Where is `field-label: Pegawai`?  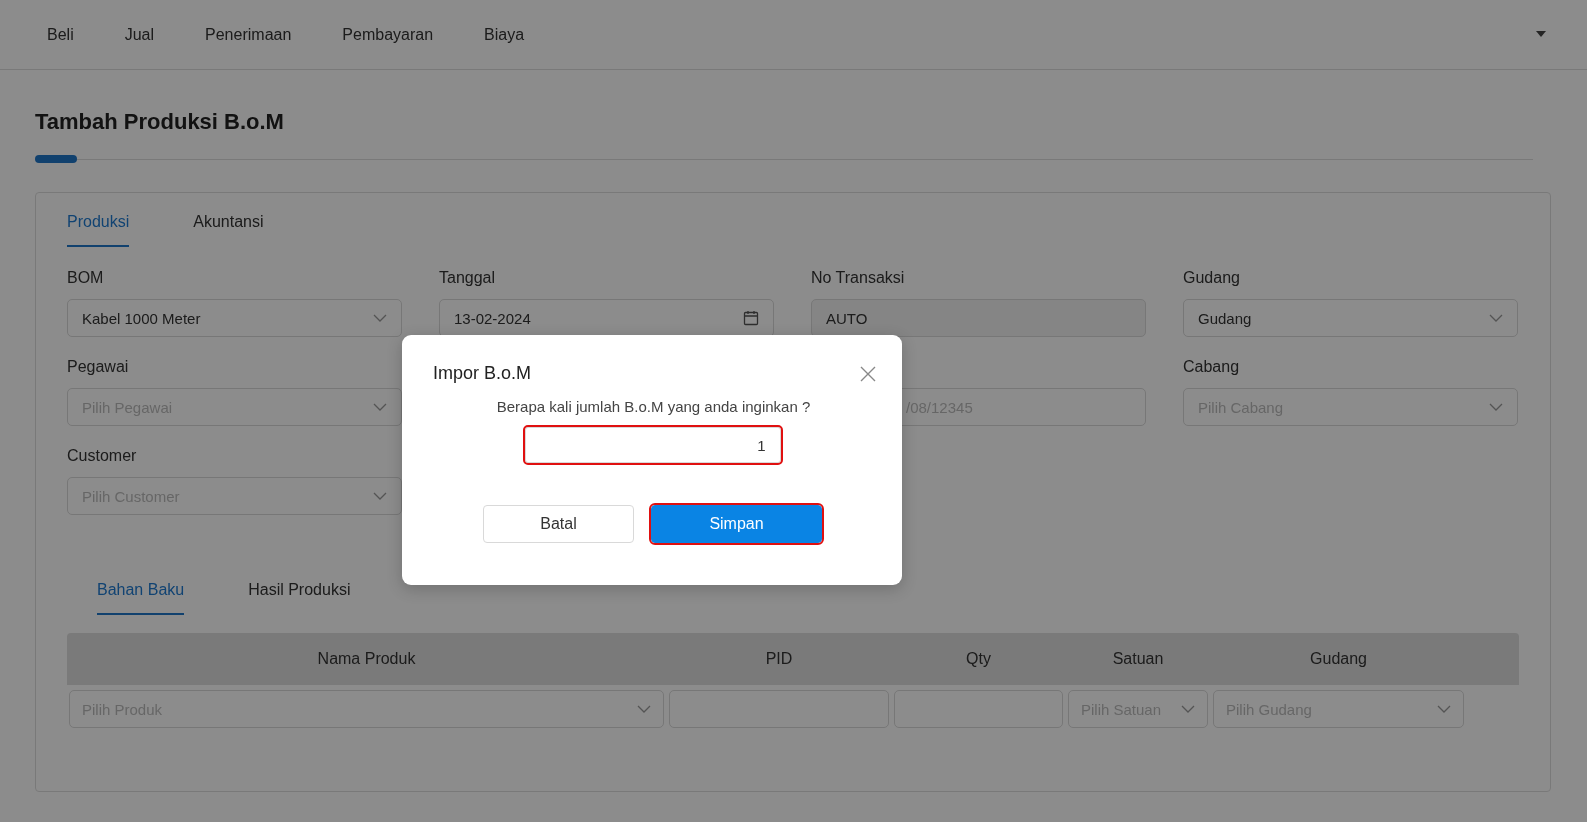 field-label: Pegawai is located at coordinates (98, 367).